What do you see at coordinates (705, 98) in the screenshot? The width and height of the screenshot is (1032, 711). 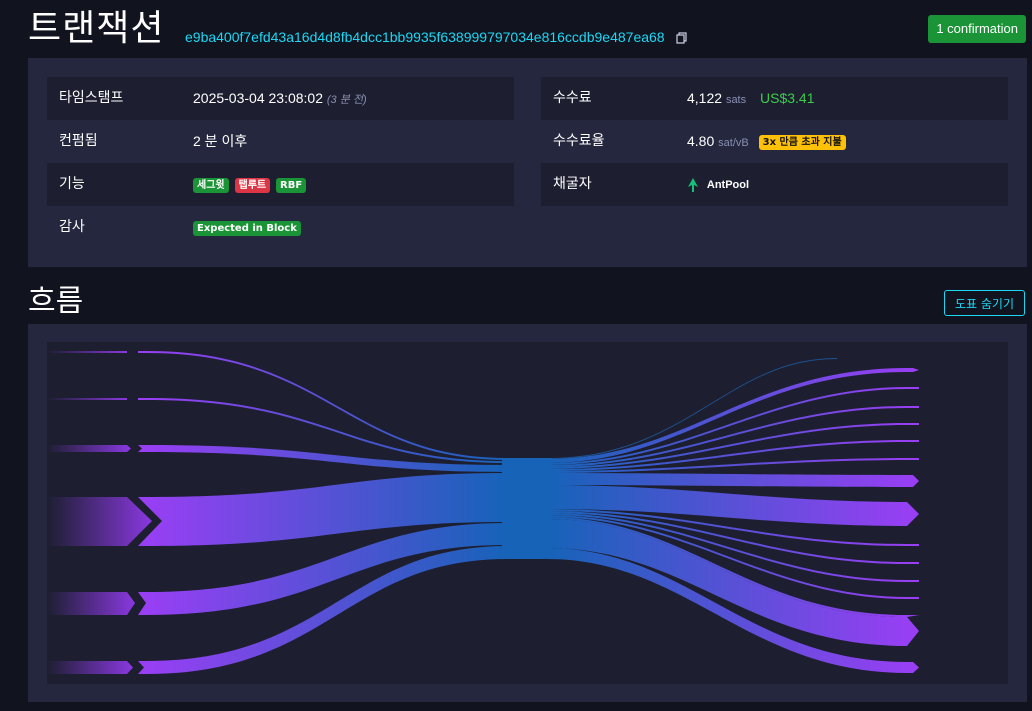 I see `fee-amount: 4,122` at bounding box center [705, 98].